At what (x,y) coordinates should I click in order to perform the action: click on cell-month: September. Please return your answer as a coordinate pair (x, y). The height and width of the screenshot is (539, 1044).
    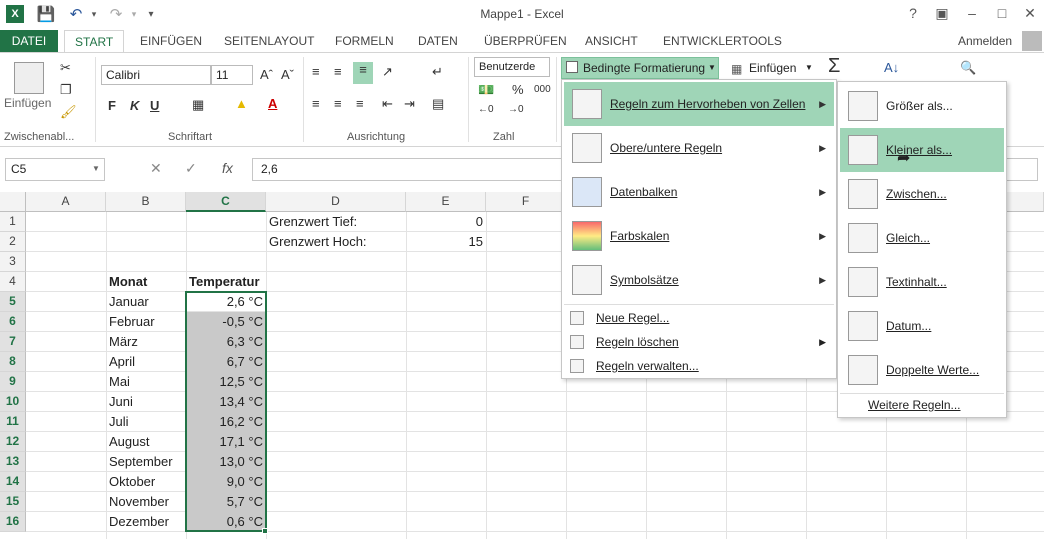
    Looking at the image, I should click on (146, 462).